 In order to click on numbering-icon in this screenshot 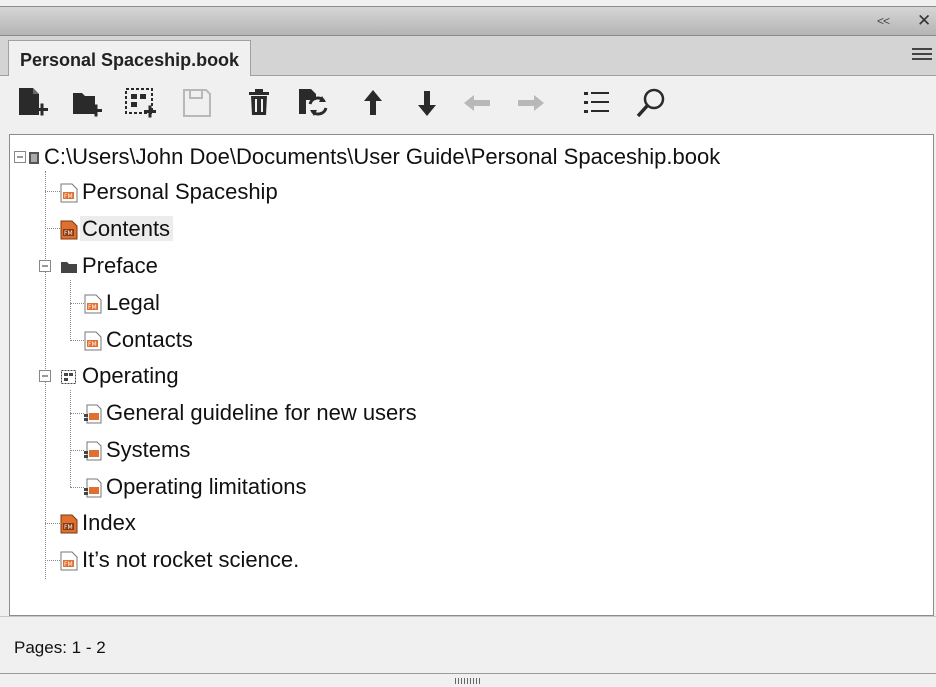, I will do `click(597, 103)`.